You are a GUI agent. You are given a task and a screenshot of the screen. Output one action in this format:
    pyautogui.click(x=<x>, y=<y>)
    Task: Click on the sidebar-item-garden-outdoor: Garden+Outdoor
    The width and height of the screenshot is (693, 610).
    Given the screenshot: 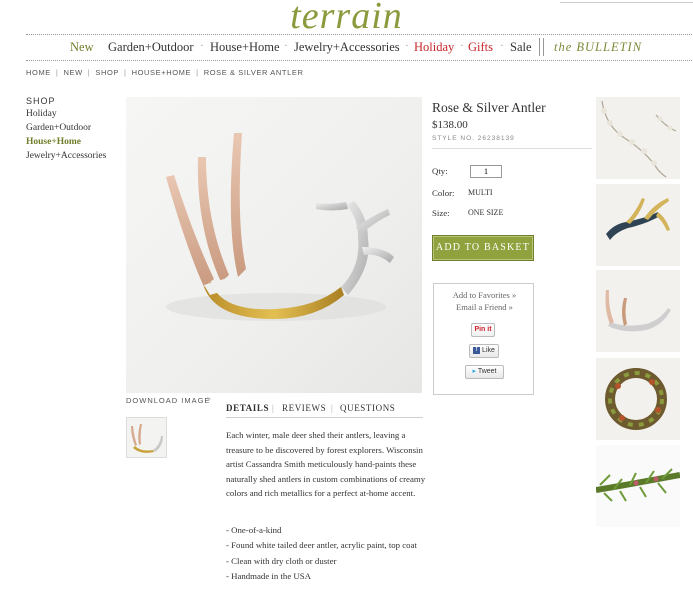 What is the action you would take?
    pyautogui.click(x=58, y=128)
    